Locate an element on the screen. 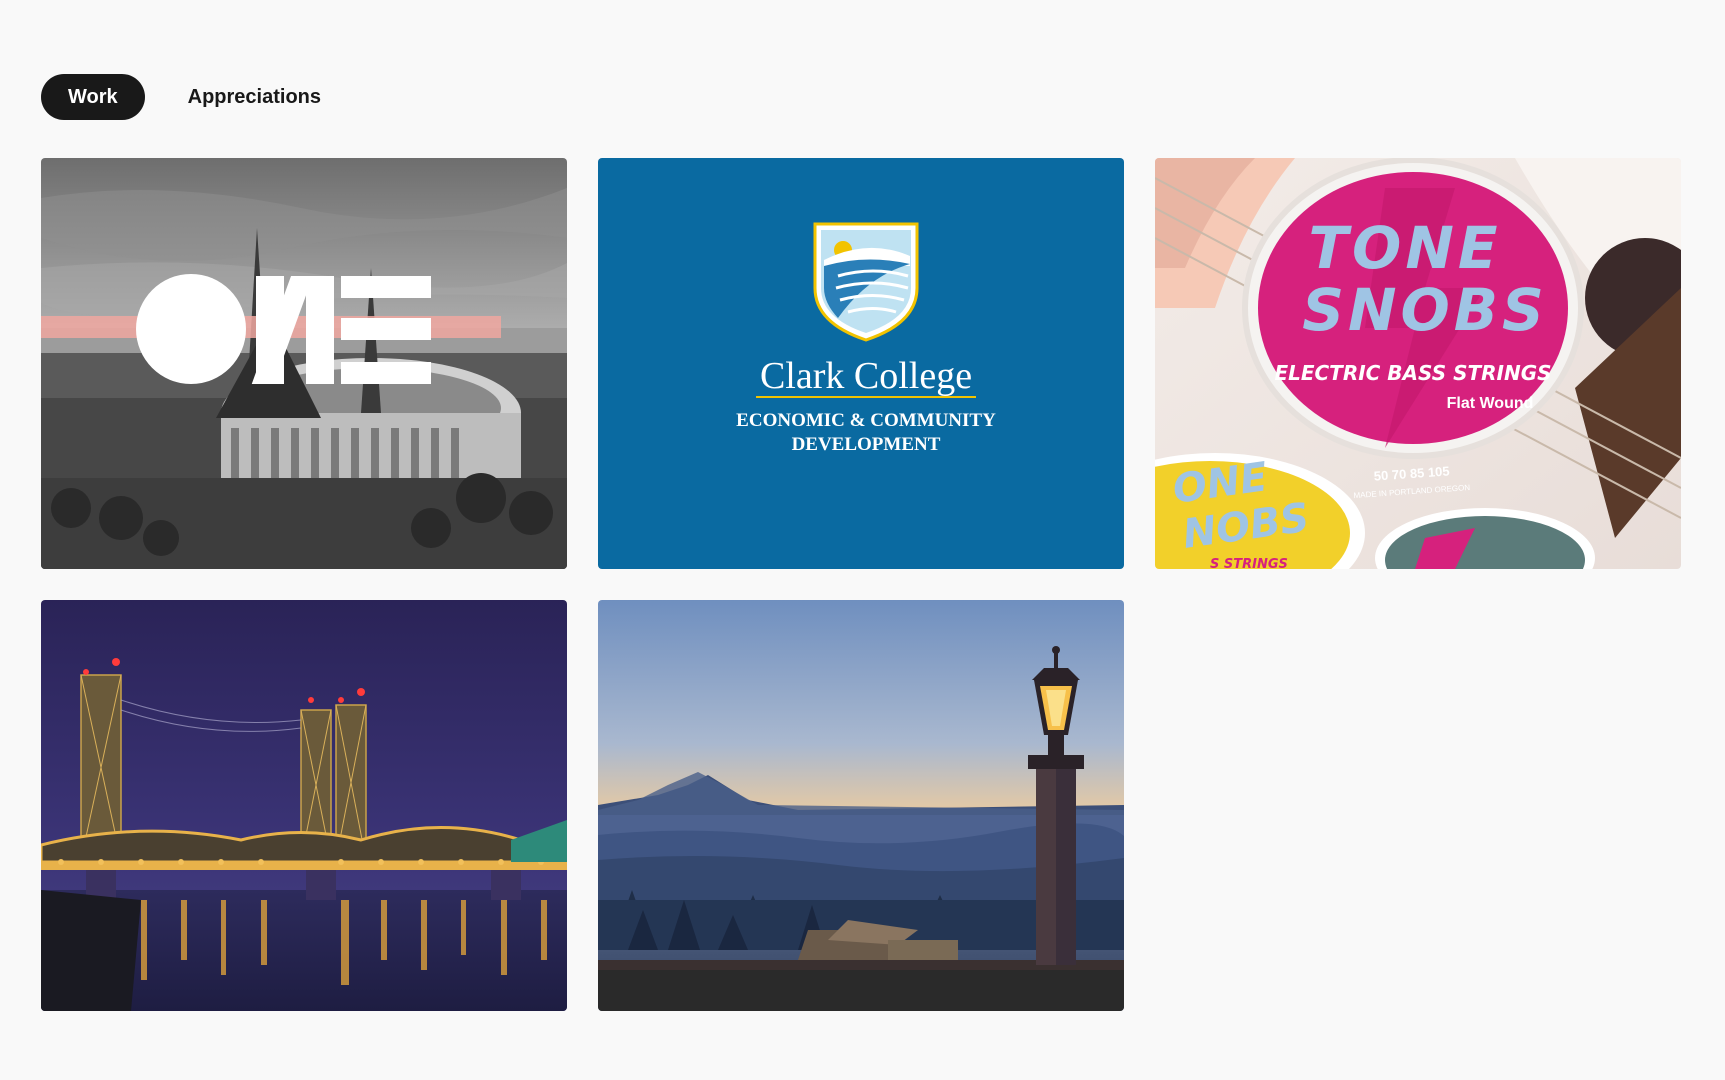 The height and width of the screenshot is (1080, 1725). clark-college-title: Clark College is located at coordinates (866, 376).